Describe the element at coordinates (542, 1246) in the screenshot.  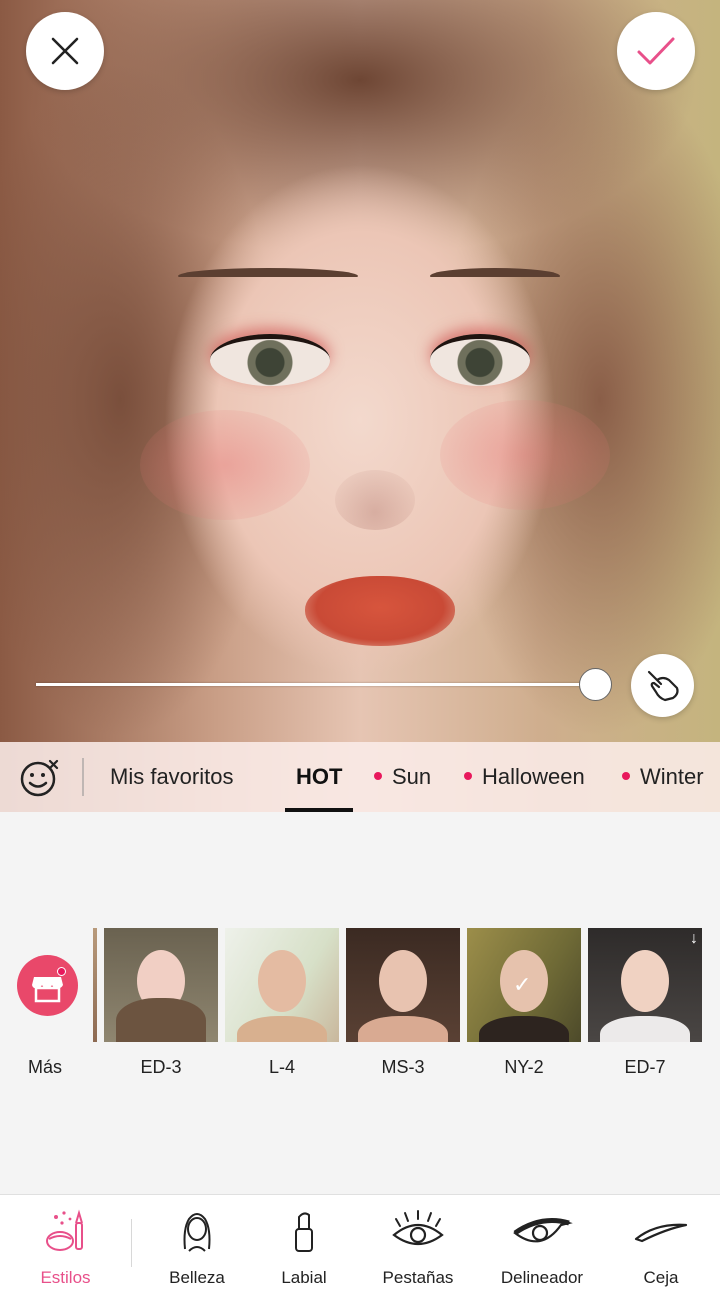
I see `nav-delineador: Delineador` at that location.